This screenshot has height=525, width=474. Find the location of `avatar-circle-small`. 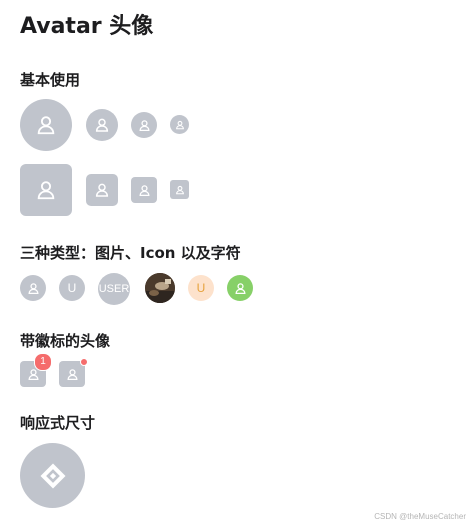

avatar-circle-small is located at coordinates (144, 125).